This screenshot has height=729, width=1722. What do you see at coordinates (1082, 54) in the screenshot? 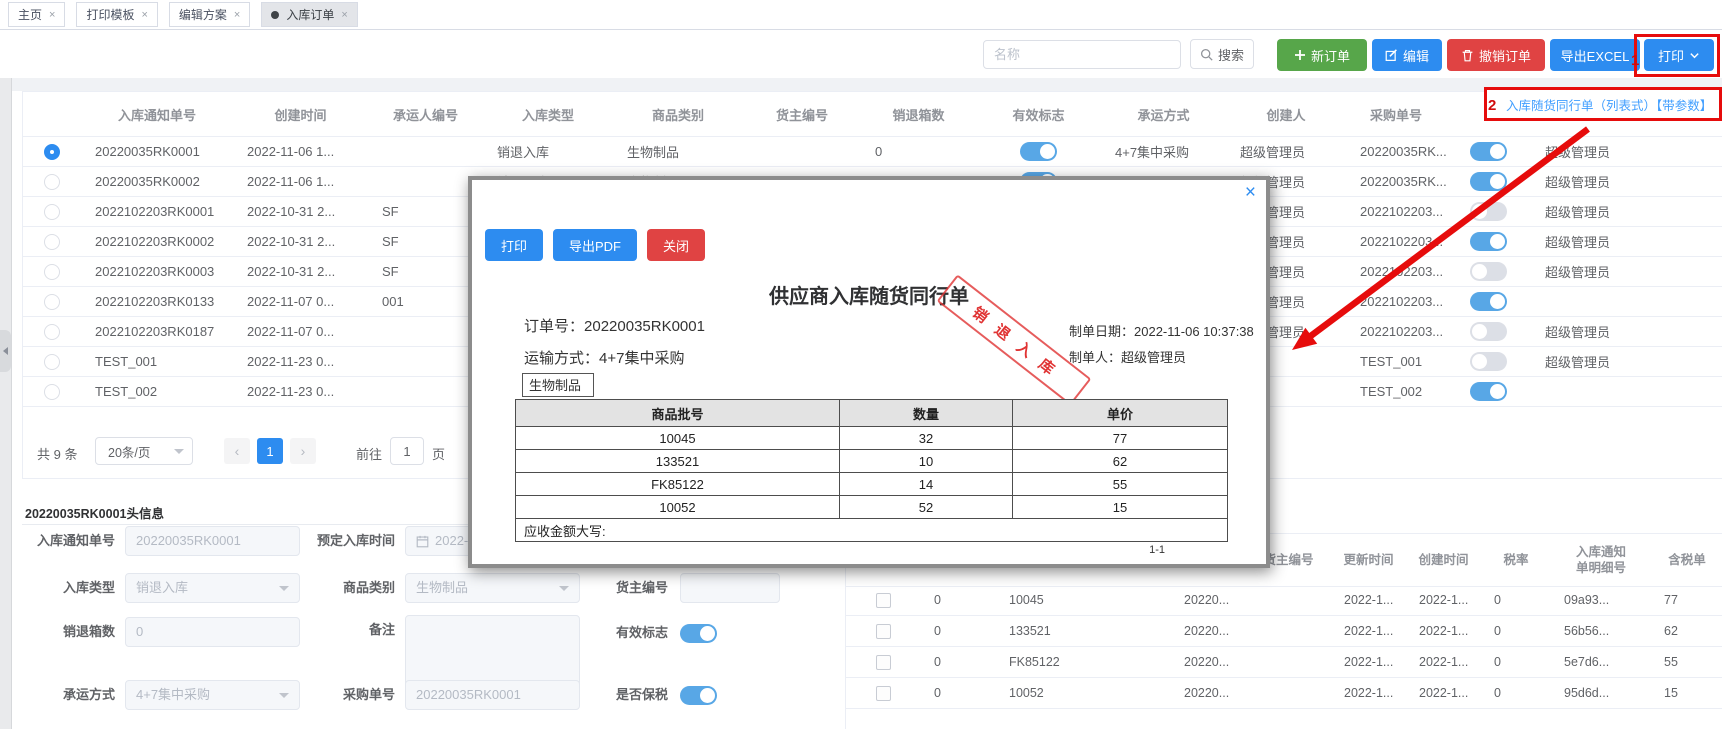
I see `search-input` at bounding box center [1082, 54].